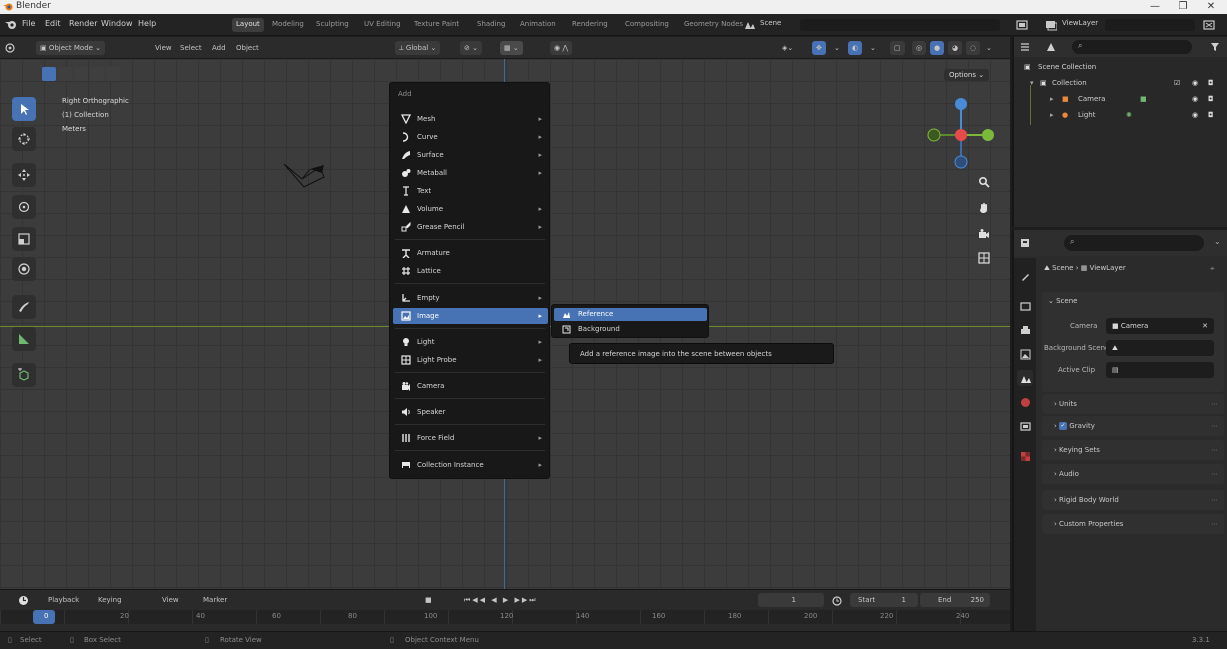 Image resolution: width=1227 pixels, height=649 pixels. Describe the element at coordinates (984, 258) in the screenshot. I see `toggle-perspective-button` at that location.